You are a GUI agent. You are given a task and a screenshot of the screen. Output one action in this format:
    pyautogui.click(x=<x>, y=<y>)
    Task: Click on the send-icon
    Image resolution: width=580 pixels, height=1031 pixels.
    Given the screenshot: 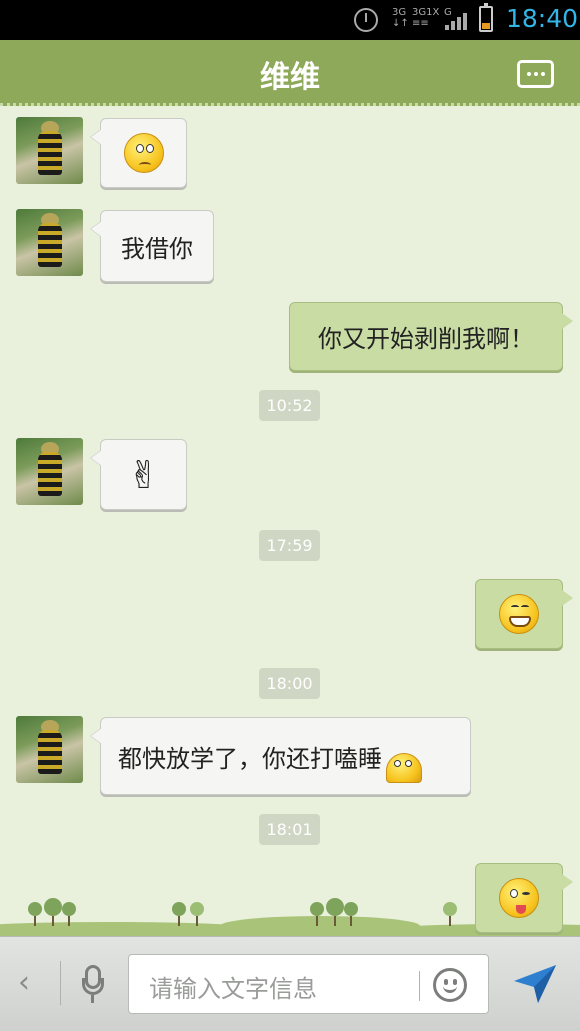 What is the action you would take?
    pyautogui.click(x=535, y=984)
    